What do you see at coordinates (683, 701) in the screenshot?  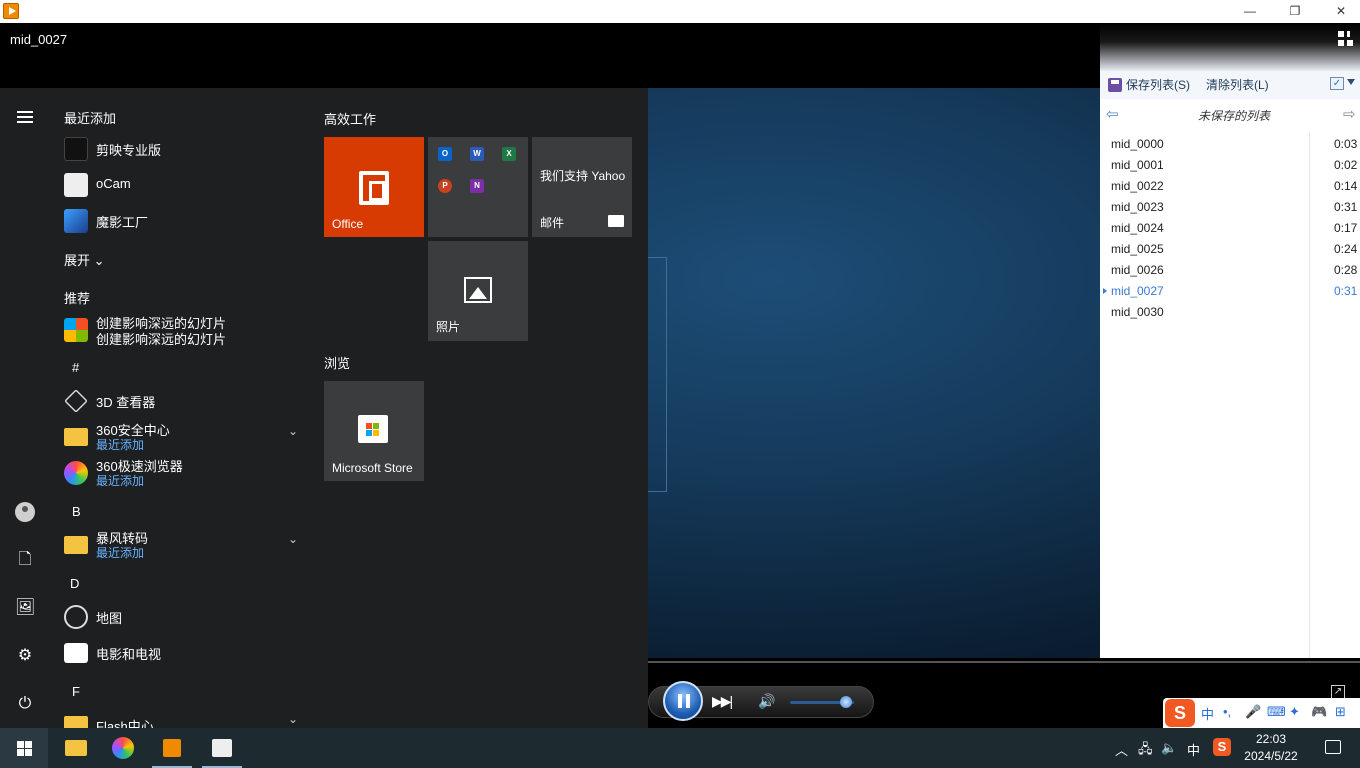 I see `pause-button` at bounding box center [683, 701].